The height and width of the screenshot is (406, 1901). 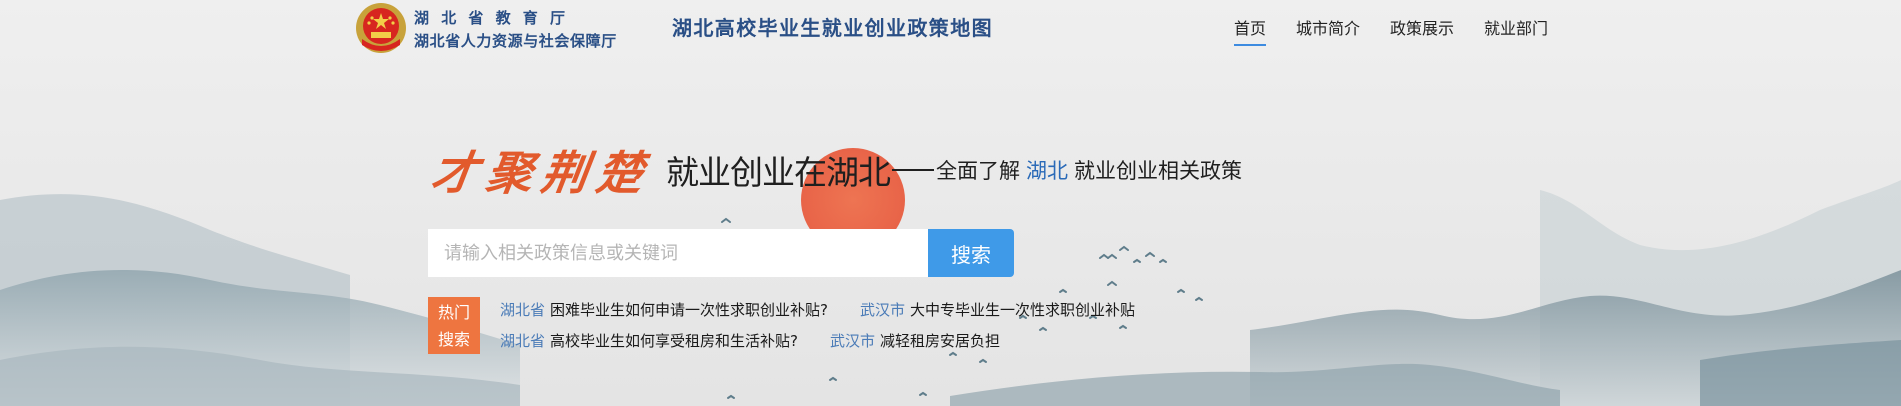 I want to click on org-names: 湖北省教育厅 湖北省人力资源与社会保障厅, so click(x=515, y=30).